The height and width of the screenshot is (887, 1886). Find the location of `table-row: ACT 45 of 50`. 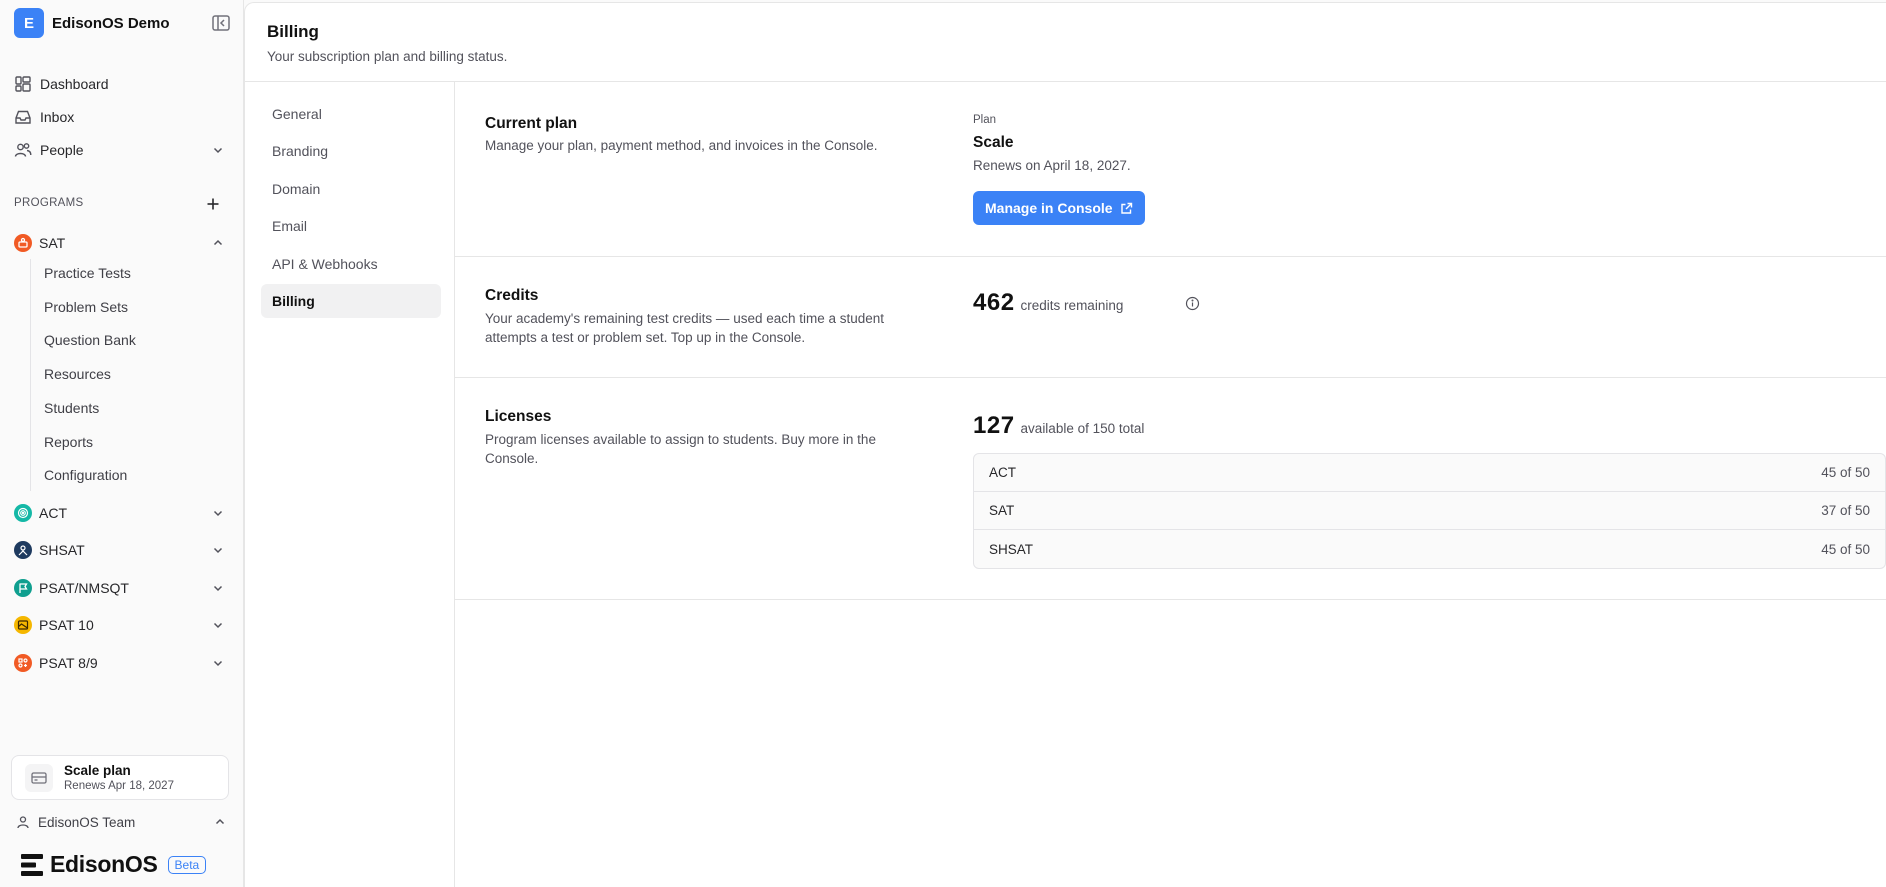

table-row: ACT 45 of 50 is located at coordinates (1429, 473).